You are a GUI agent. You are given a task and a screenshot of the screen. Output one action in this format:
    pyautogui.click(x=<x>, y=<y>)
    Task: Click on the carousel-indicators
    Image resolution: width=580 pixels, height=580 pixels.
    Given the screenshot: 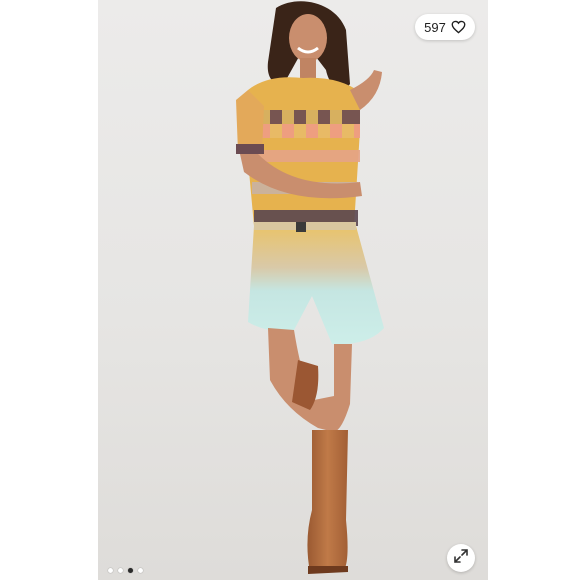 What is the action you would take?
    pyautogui.click(x=125, y=570)
    